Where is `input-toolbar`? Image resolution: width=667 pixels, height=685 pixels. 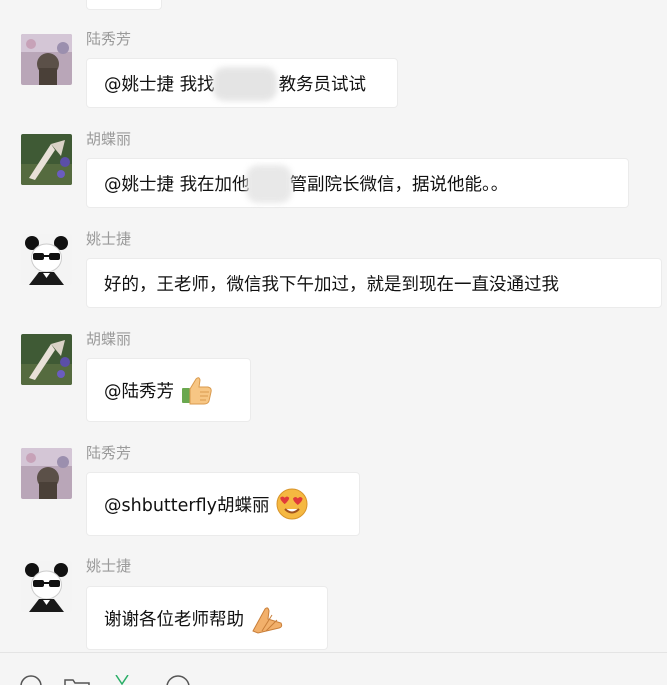 input-toolbar is located at coordinates (333, 668).